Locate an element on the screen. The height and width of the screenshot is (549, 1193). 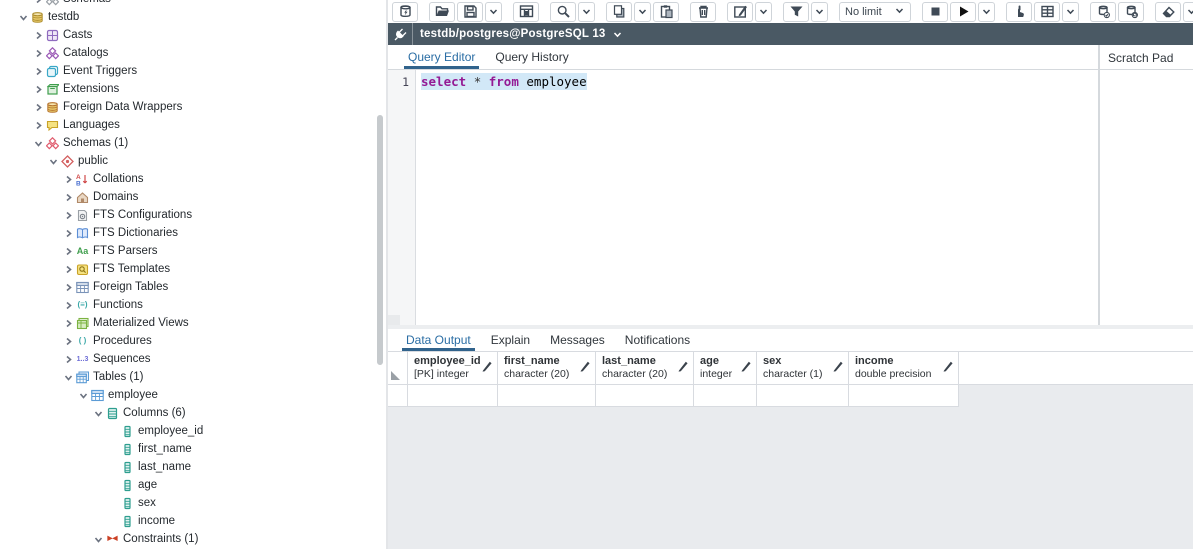
connection-label: testdb/postgres@PostgreSQL 13 is located at coordinates (513, 34).